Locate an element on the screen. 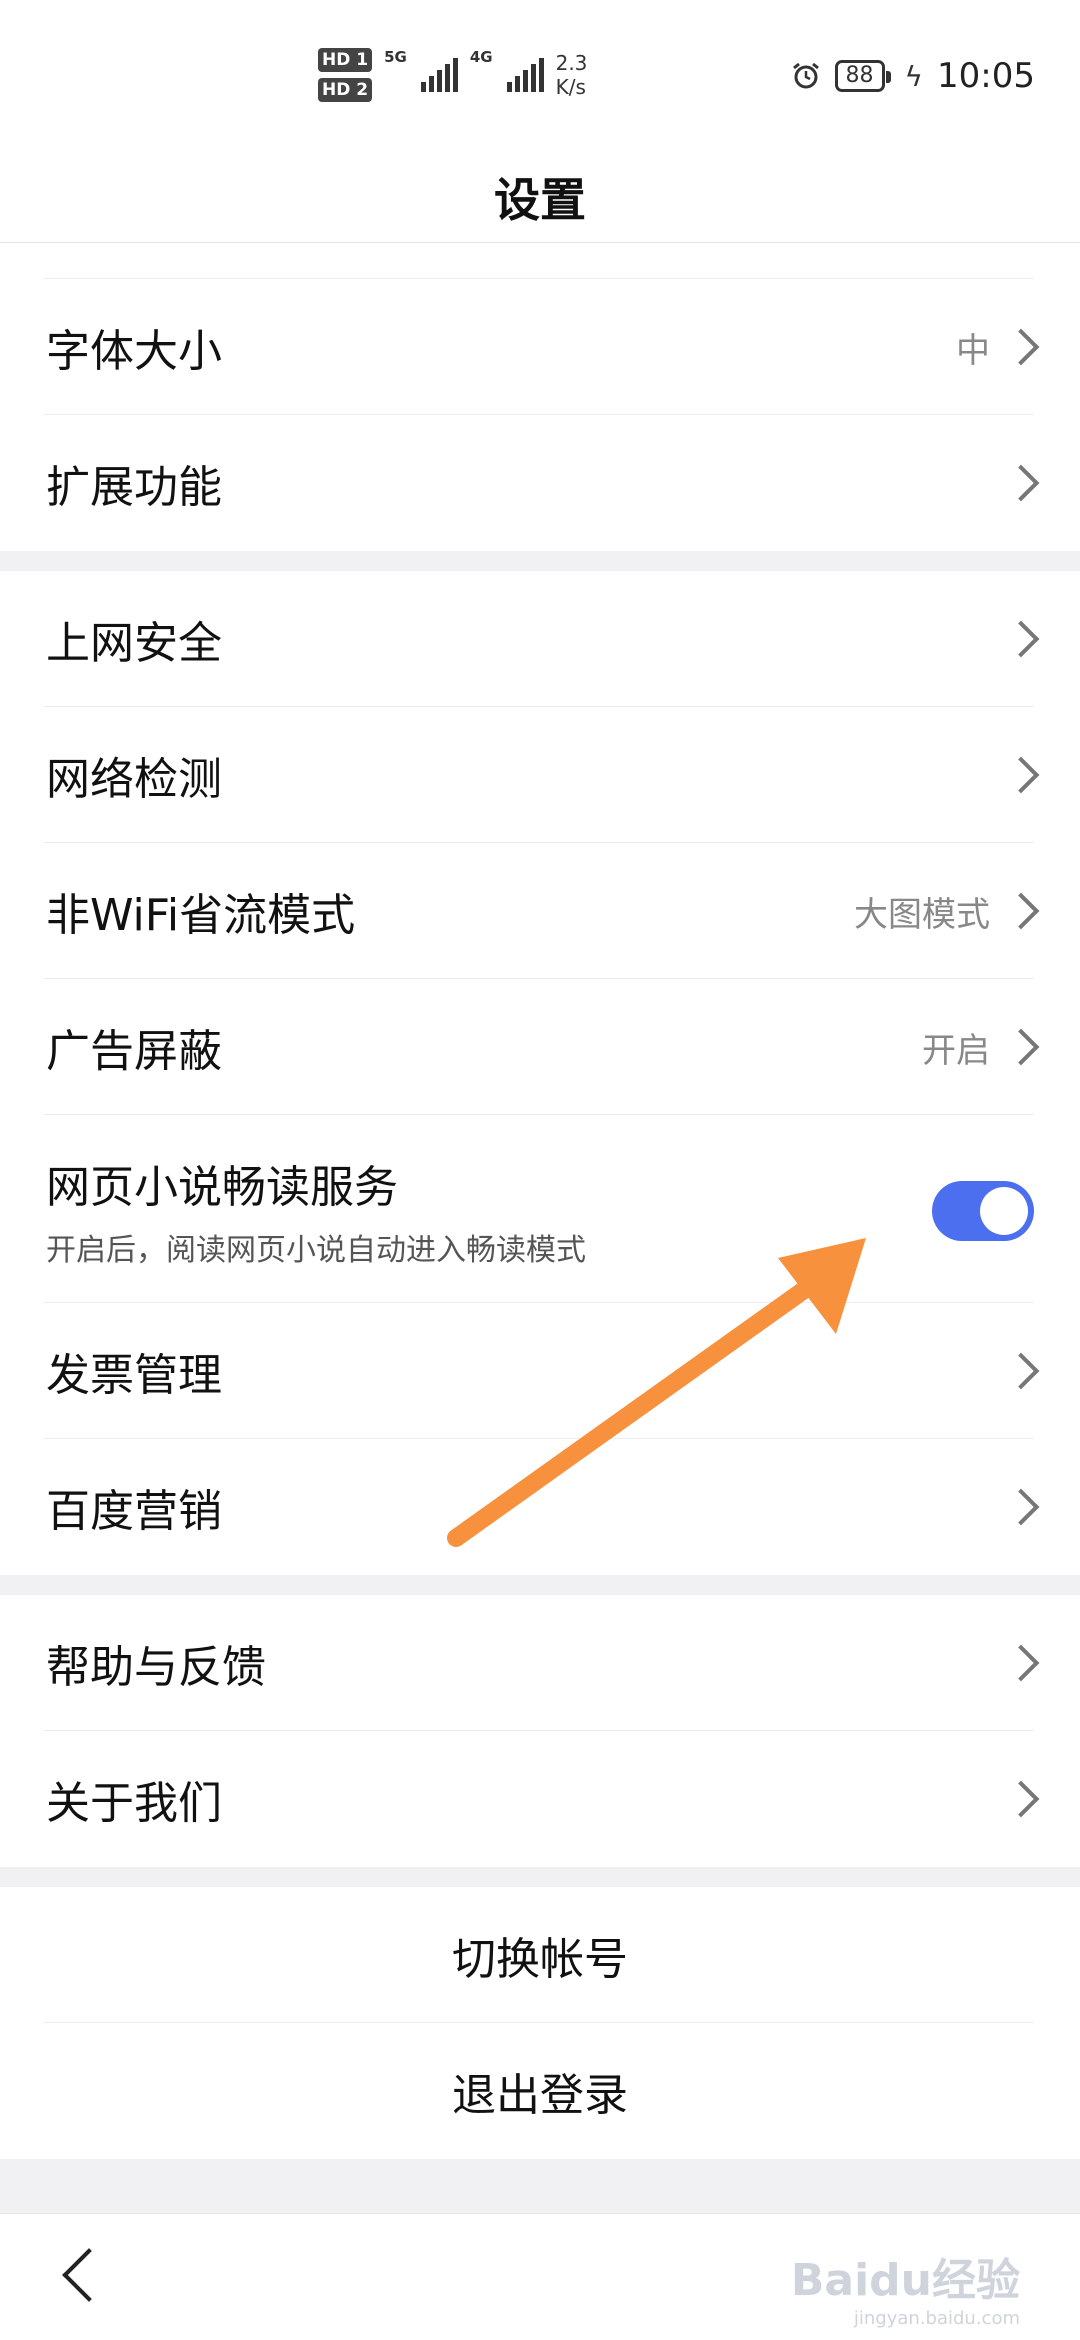 The width and height of the screenshot is (1080, 2340). setting-label: 网络检测 is located at coordinates (134, 779).